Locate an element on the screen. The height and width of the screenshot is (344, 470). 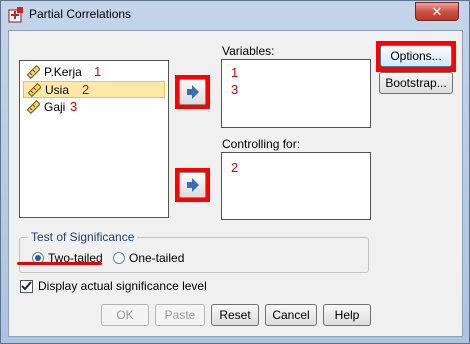
arrow-highlight-variables is located at coordinates (192, 92).